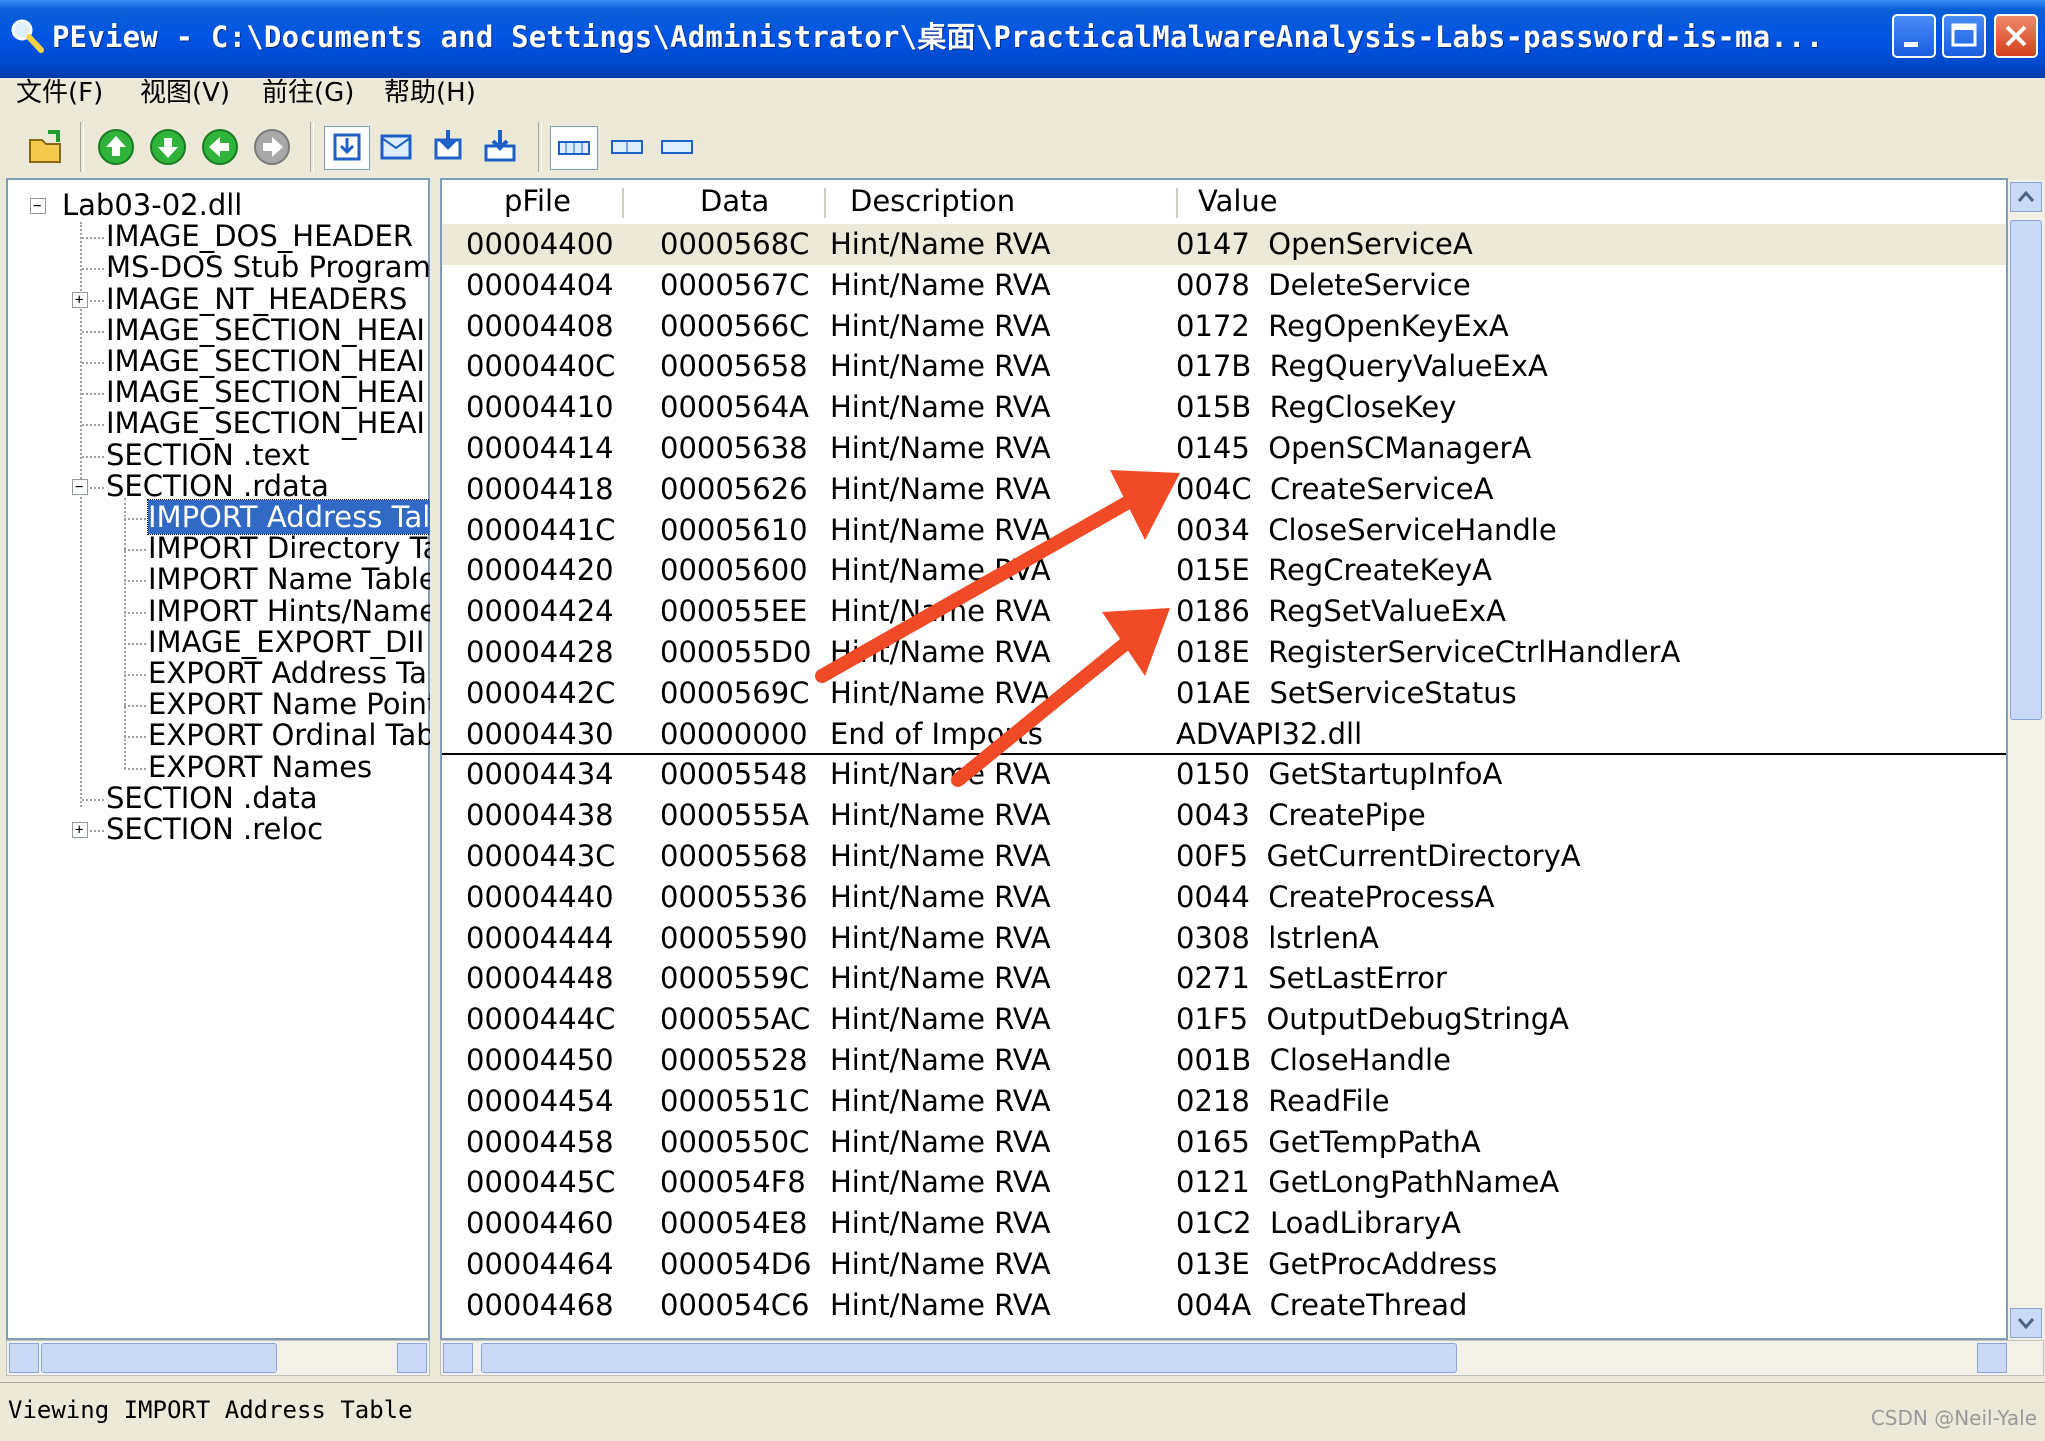 The width and height of the screenshot is (2045, 1441). Describe the element at coordinates (1992, 1358) in the screenshot. I see `scroll-right-icon` at that location.